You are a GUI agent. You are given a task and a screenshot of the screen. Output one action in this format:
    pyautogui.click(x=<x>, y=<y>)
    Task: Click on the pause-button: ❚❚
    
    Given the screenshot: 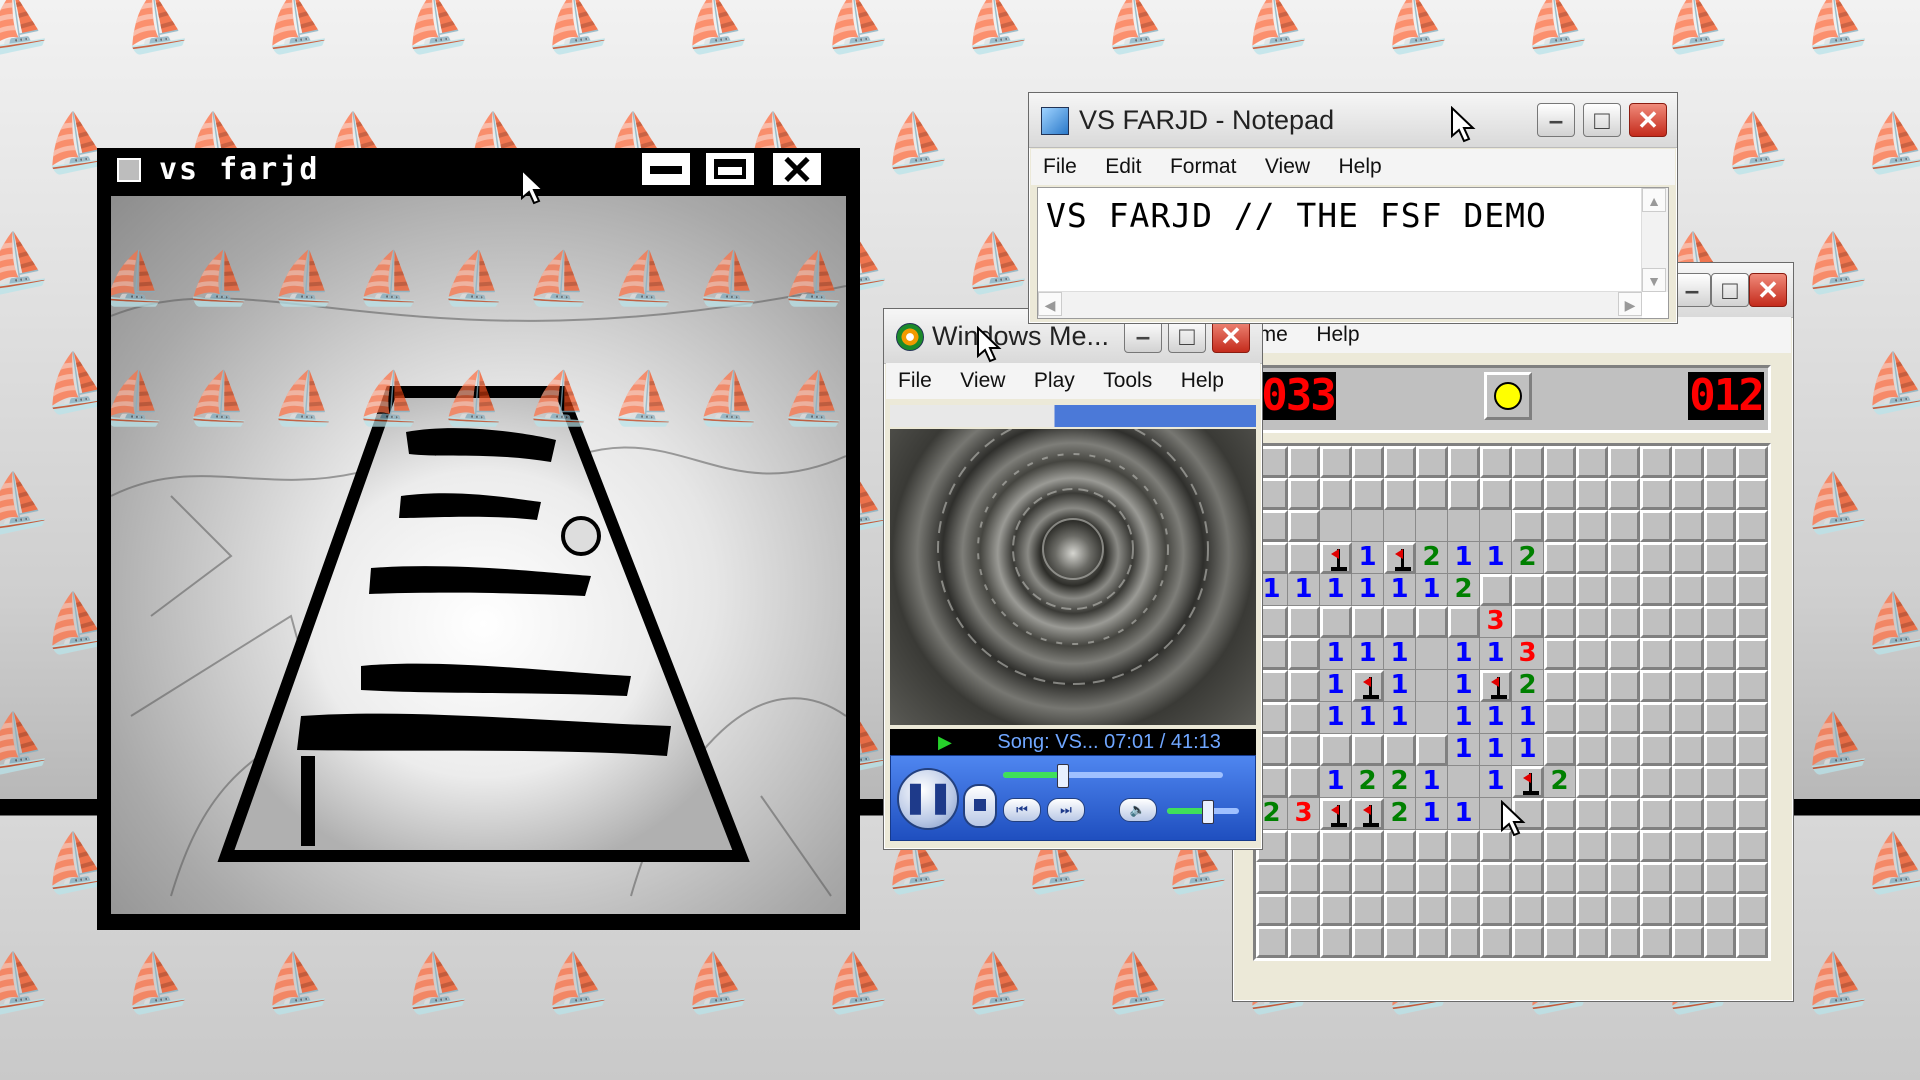 What is the action you would take?
    pyautogui.click(x=928, y=799)
    